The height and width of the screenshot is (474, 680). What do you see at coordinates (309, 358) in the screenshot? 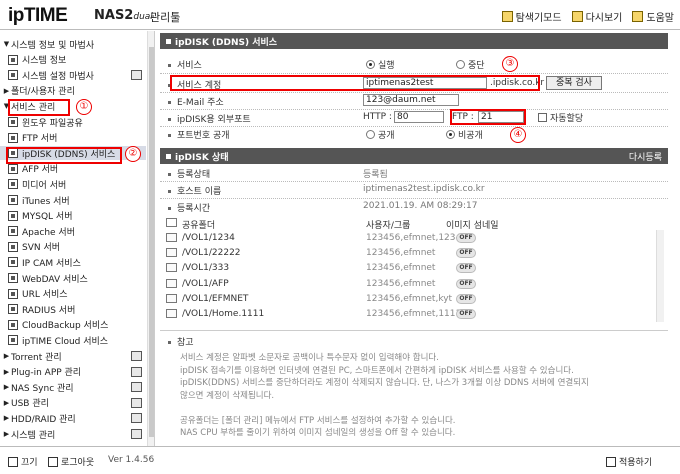
I see `note-line: 서비스 계정은 알파벳 소문자로 공백이나 특수문자 없이 입력해야 합니다.` at bounding box center [309, 358].